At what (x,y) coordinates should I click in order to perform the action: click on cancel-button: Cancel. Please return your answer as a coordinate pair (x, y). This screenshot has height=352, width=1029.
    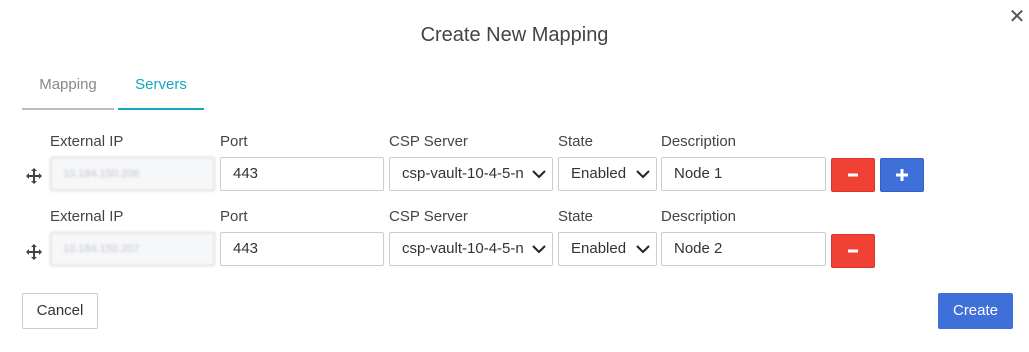
    Looking at the image, I should click on (60, 311).